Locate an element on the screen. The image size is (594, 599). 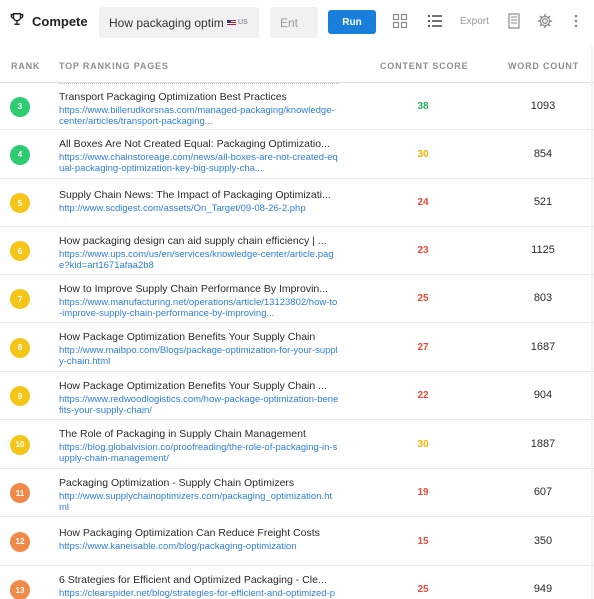
entity-input is located at coordinates (297, 22).